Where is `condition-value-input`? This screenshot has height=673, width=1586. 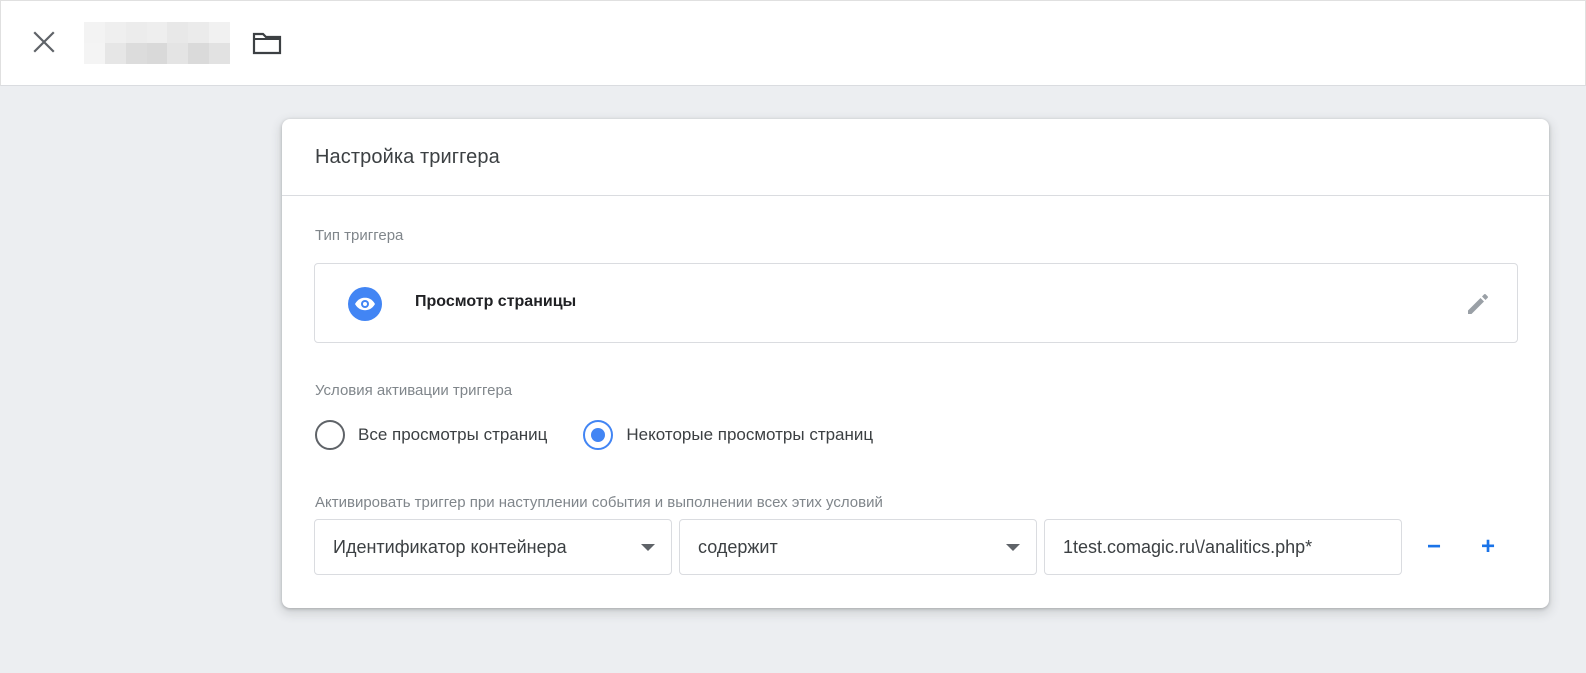
condition-value-input is located at coordinates (1223, 547).